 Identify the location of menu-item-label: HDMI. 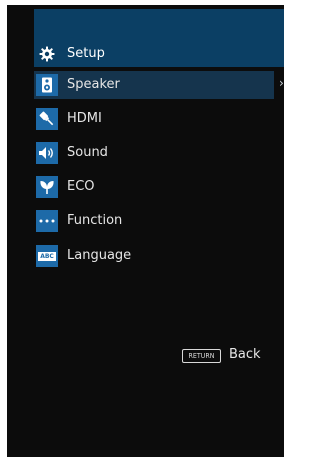
(84, 118).